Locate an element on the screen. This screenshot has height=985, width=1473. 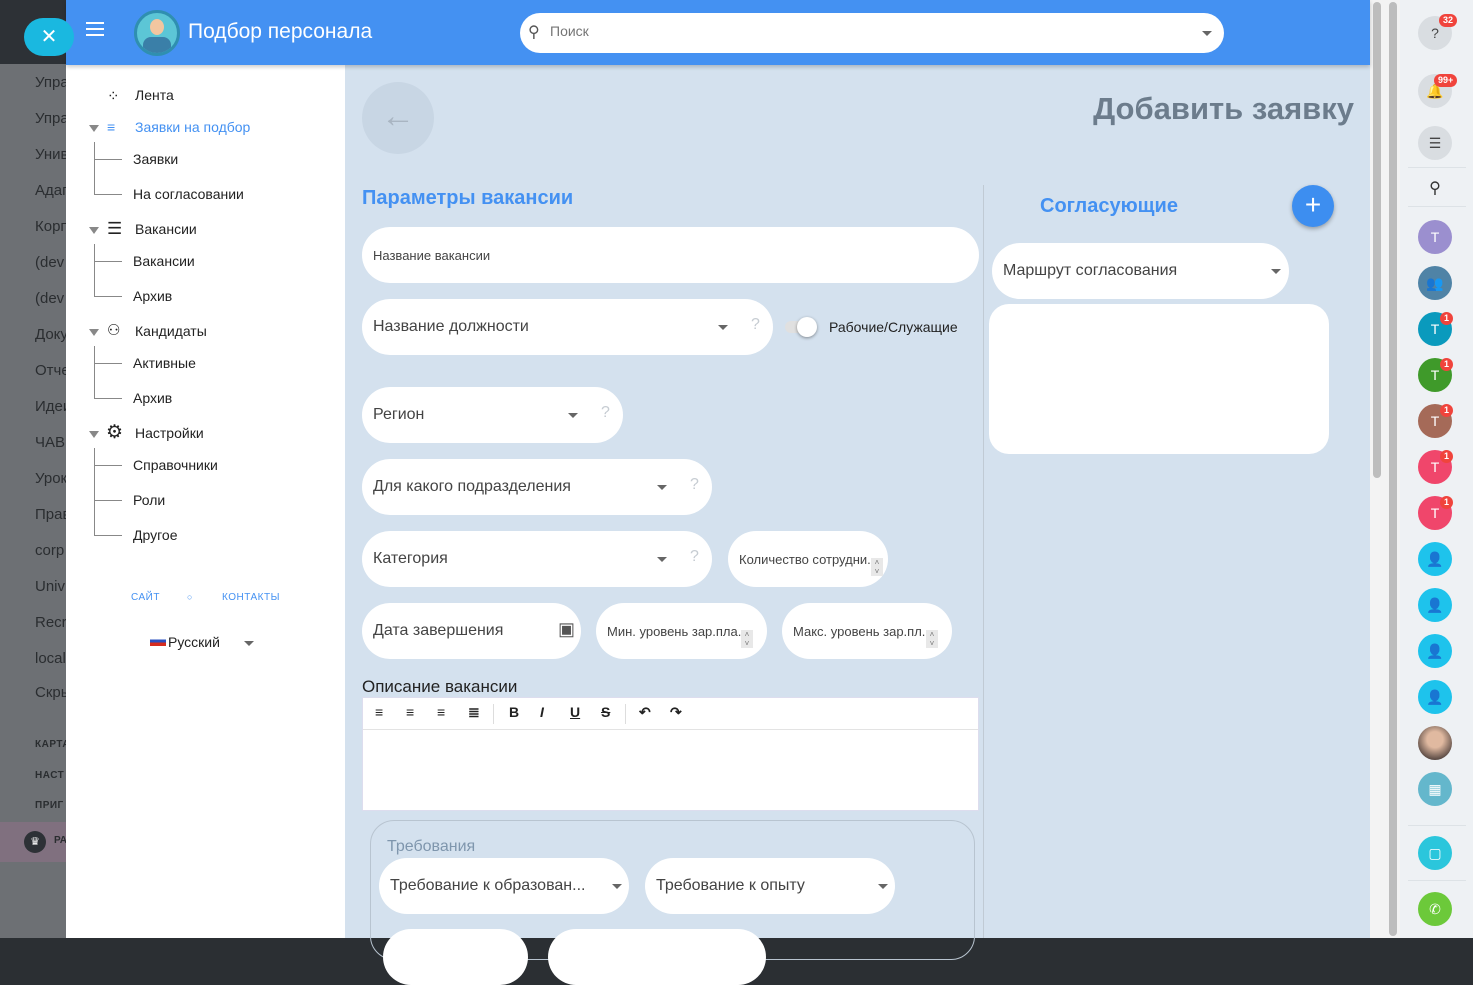
align-center-icon: ≡ is located at coordinates (410, 712).